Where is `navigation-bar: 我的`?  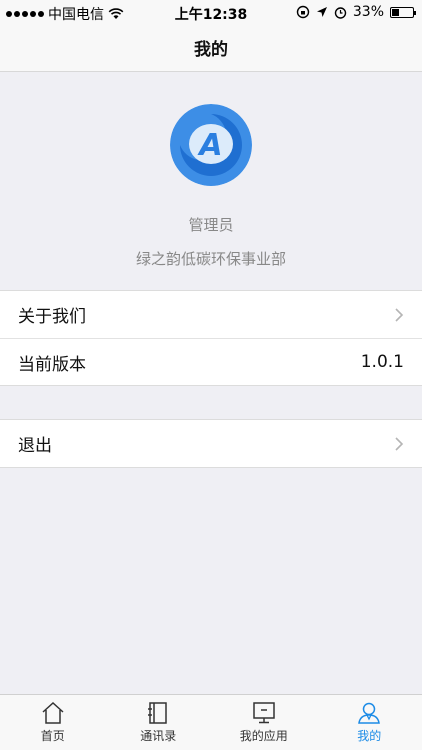
navigation-bar: 我的 is located at coordinates (211, 48).